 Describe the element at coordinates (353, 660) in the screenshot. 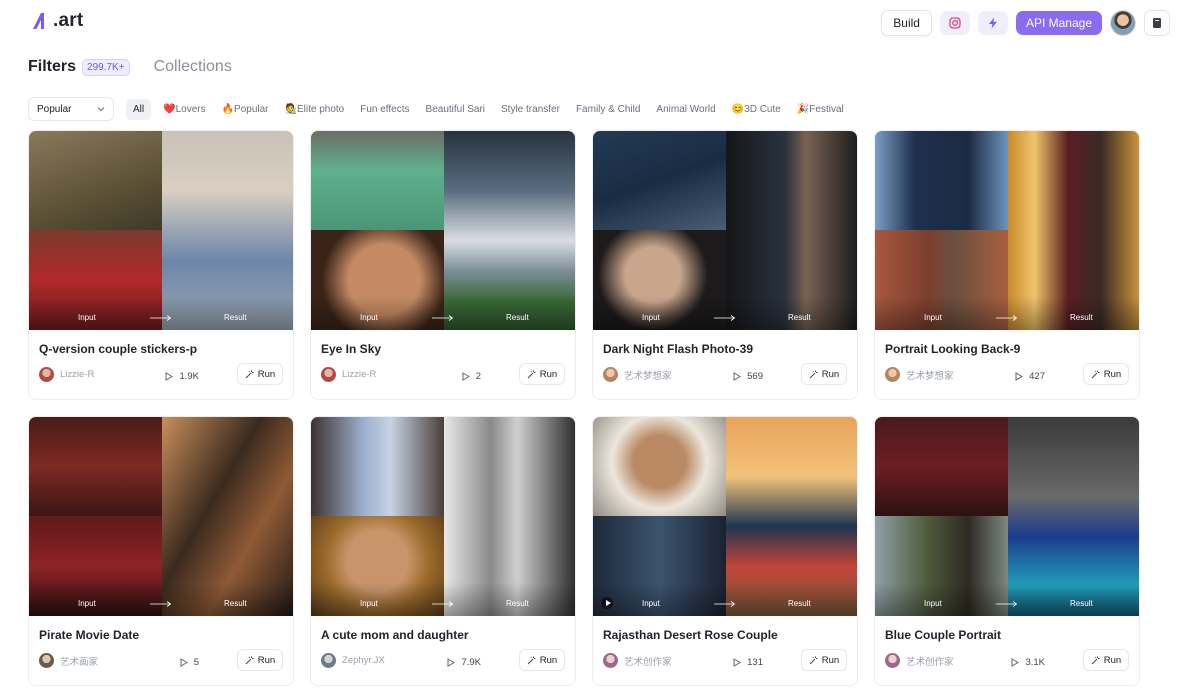

I see `card-author: Zephyr.JX` at that location.